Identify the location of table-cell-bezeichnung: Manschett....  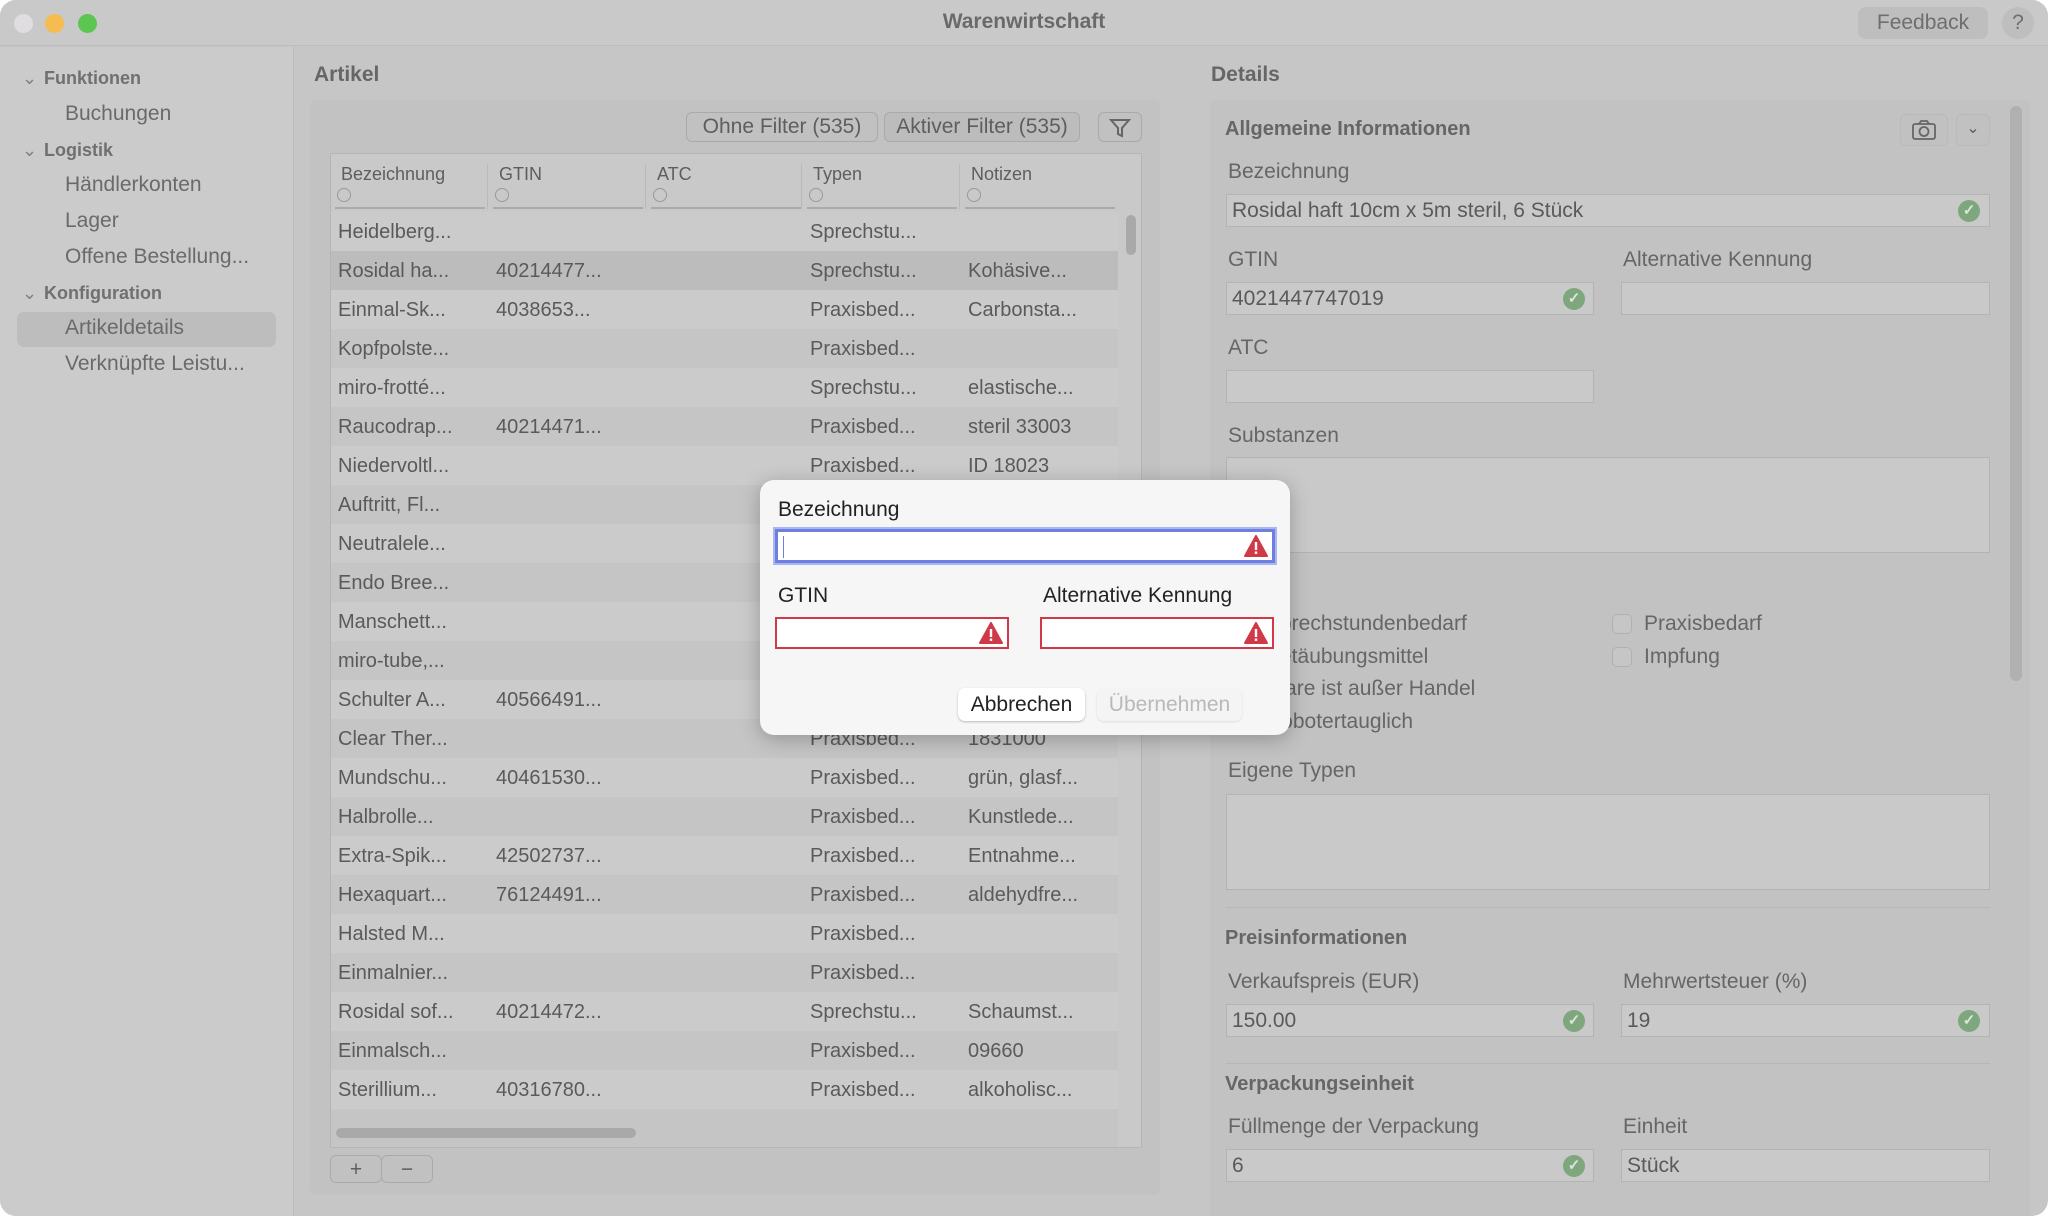
(392, 622).